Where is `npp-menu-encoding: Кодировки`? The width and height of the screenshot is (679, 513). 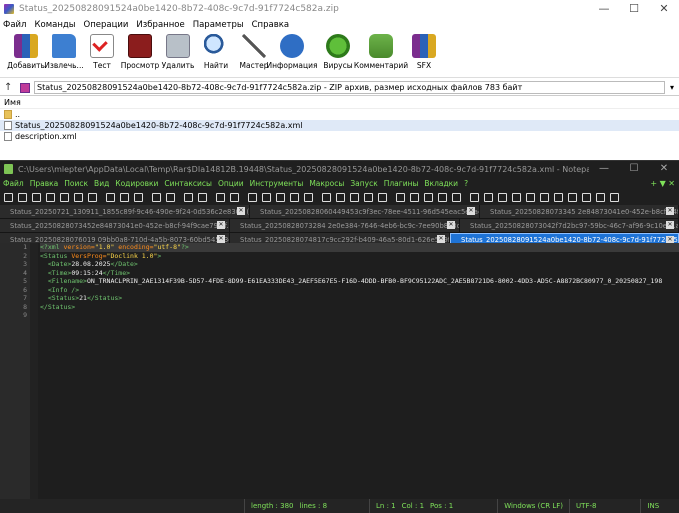 npp-menu-encoding: Кодировки is located at coordinates (136, 183).